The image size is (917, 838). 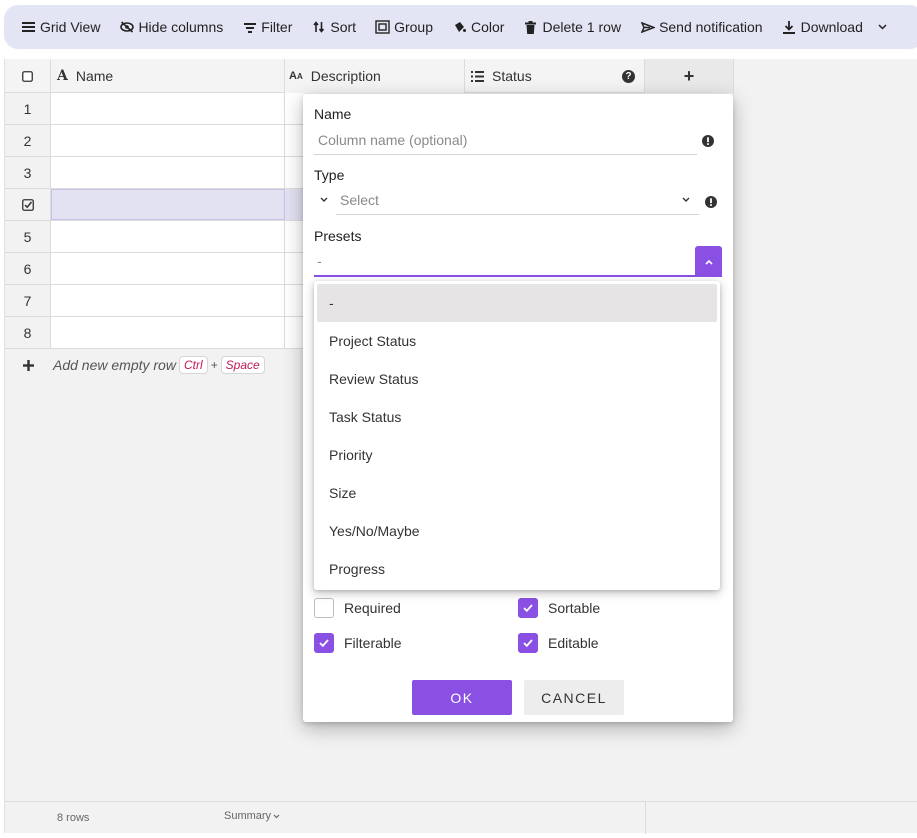 I want to click on row-number: 2, so click(x=28, y=140).